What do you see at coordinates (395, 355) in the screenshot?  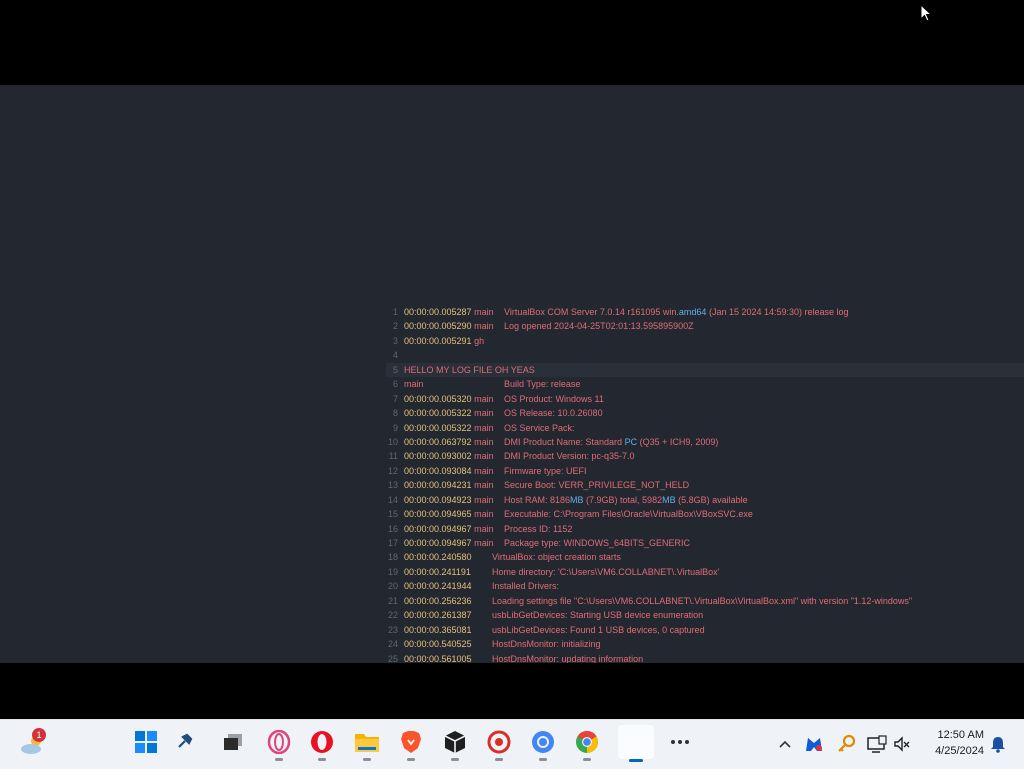 I see `line-number: 4` at bounding box center [395, 355].